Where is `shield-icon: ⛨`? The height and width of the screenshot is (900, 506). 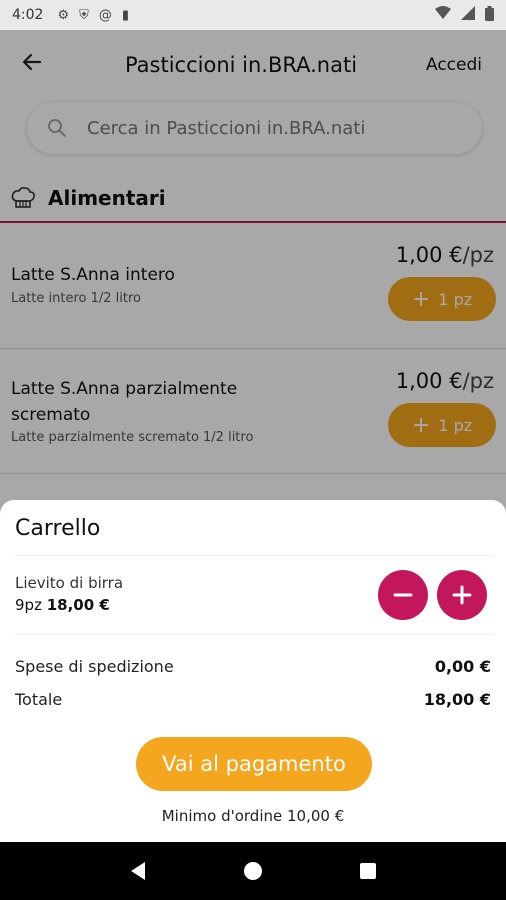
shield-icon: ⛨ is located at coordinates (84, 15).